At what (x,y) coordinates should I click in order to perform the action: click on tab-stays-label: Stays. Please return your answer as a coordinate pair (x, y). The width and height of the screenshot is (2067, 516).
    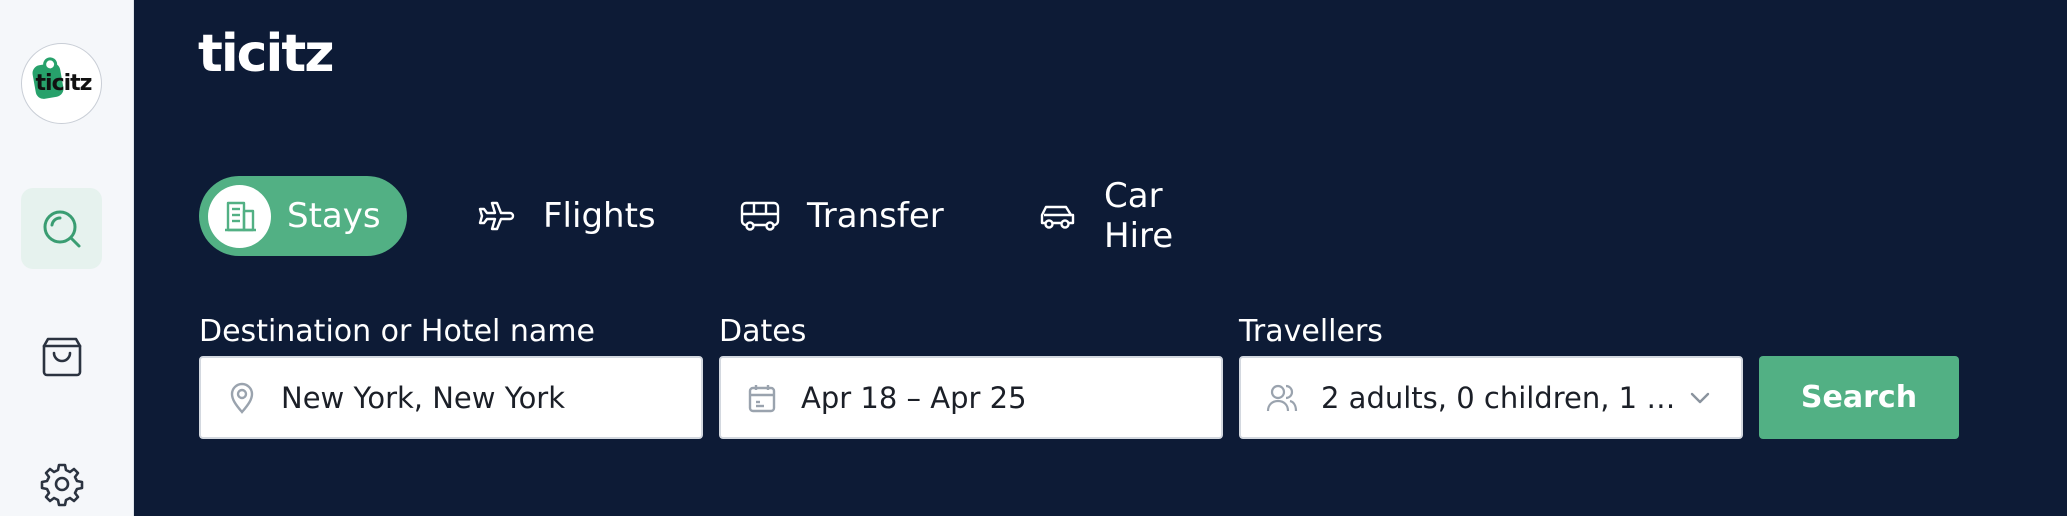
    Looking at the image, I should click on (334, 216).